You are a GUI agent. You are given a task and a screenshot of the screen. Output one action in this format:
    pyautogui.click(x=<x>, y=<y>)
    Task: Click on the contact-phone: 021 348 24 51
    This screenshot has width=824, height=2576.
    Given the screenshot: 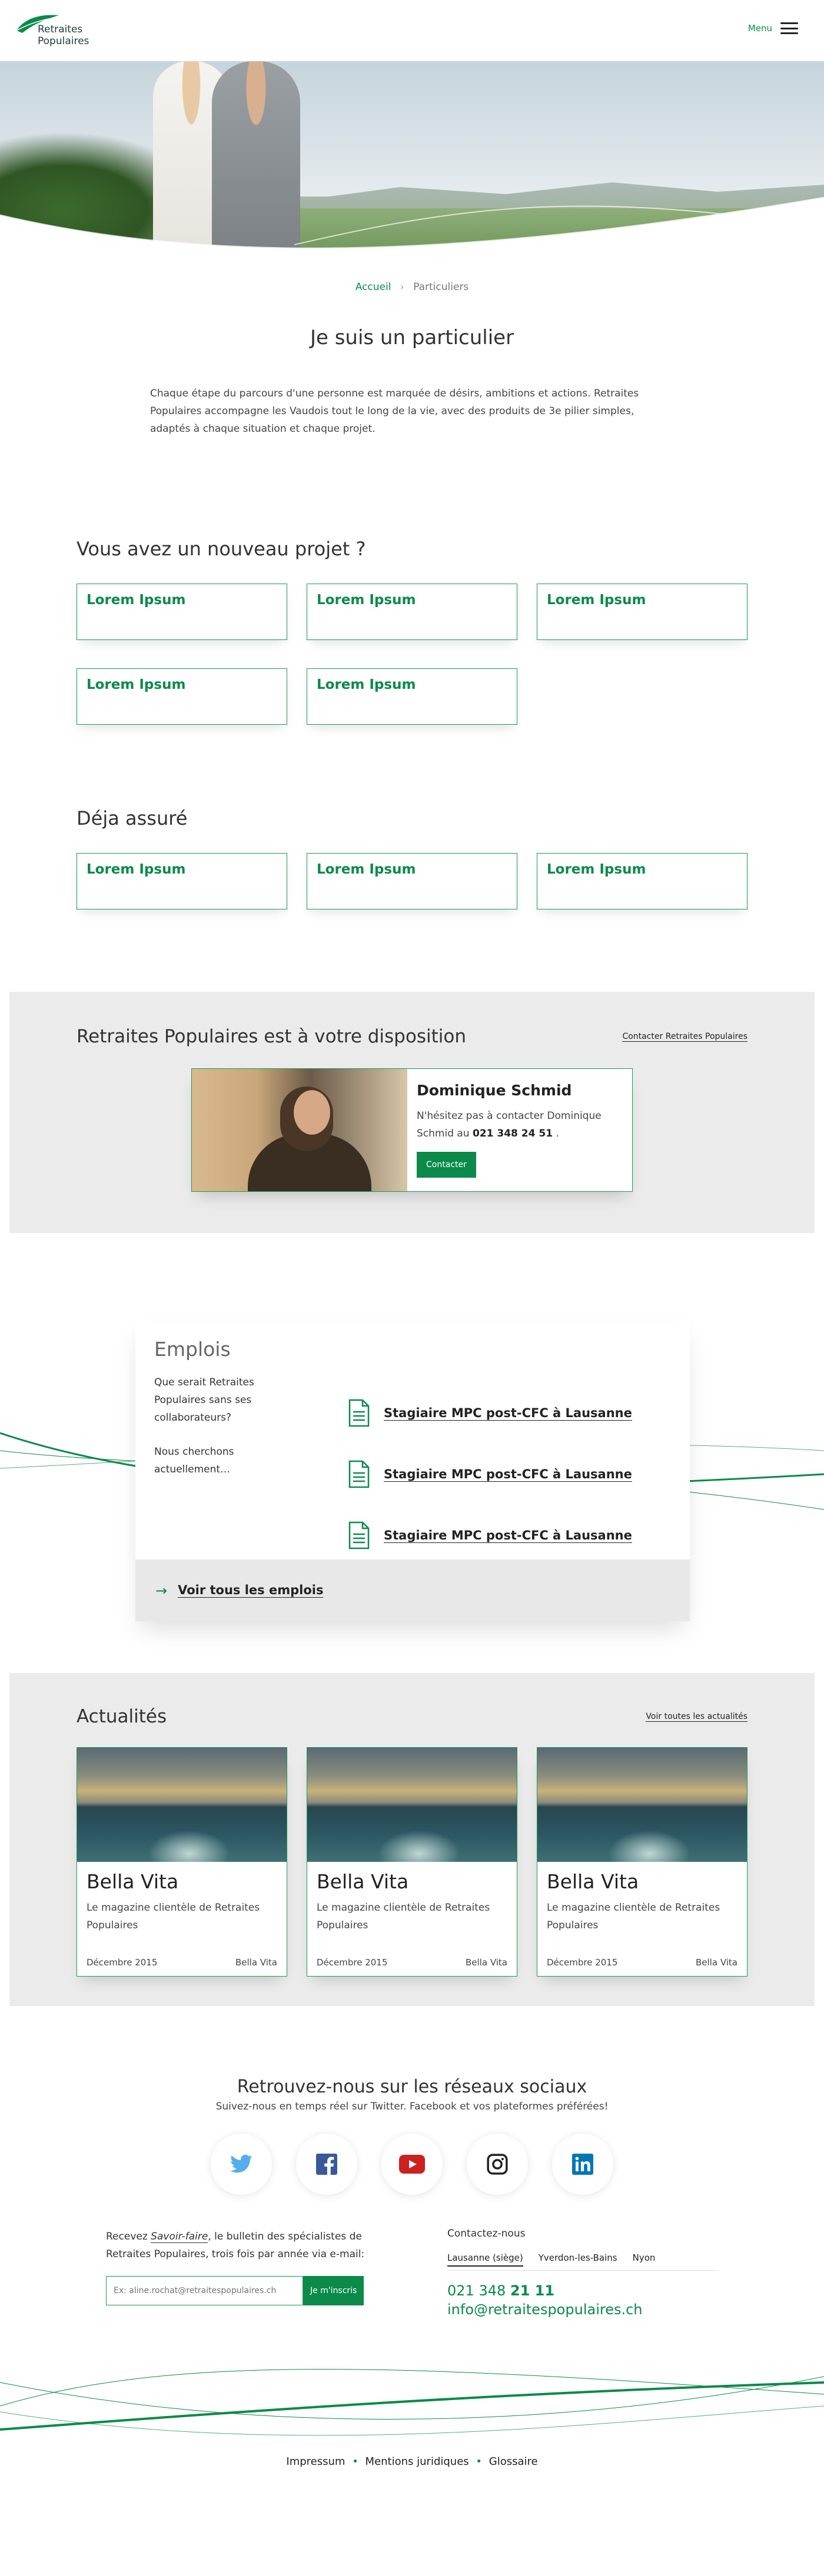 What is the action you would take?
    pyautogui.click(x=513, y=1133)
    